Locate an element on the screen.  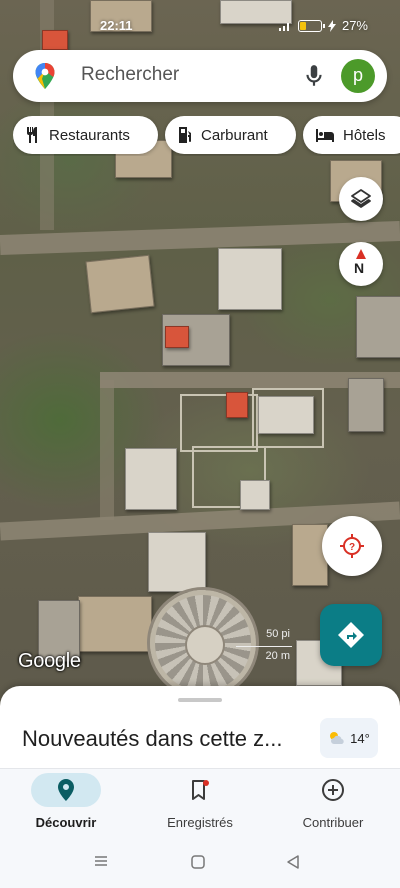
recents-icon is located at coordinates (101, 863).